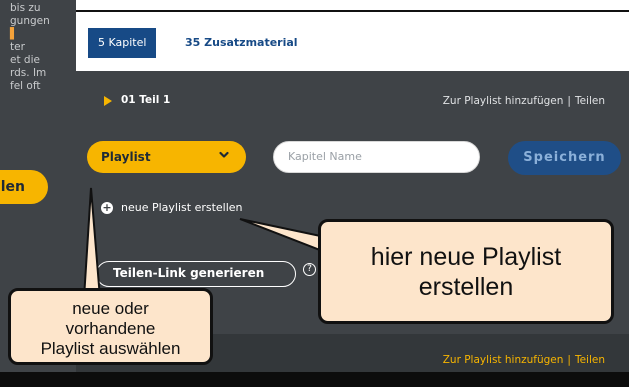  Describe the element at coordinates (122, 43) in the screenshot. I see `tab-kapitel: 5 Kapitel` at that location.